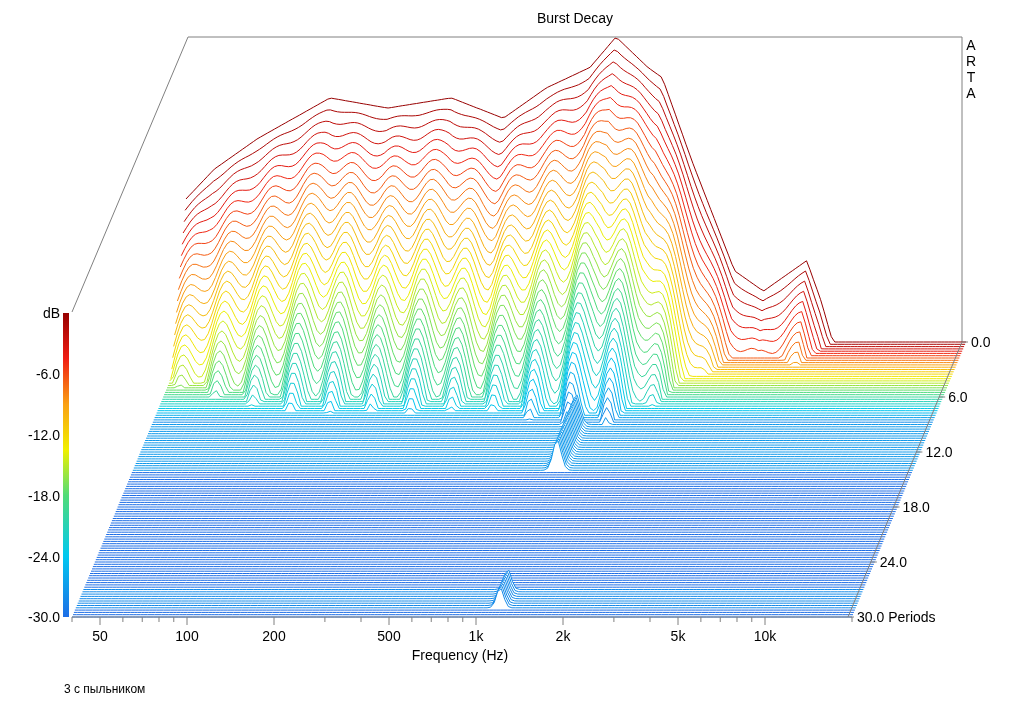 This screenshot has width=1024, height=701. Describe the element at coordinates (678, 636) in the screenshot. I see `frequency-tick-label: 5k` at that location.